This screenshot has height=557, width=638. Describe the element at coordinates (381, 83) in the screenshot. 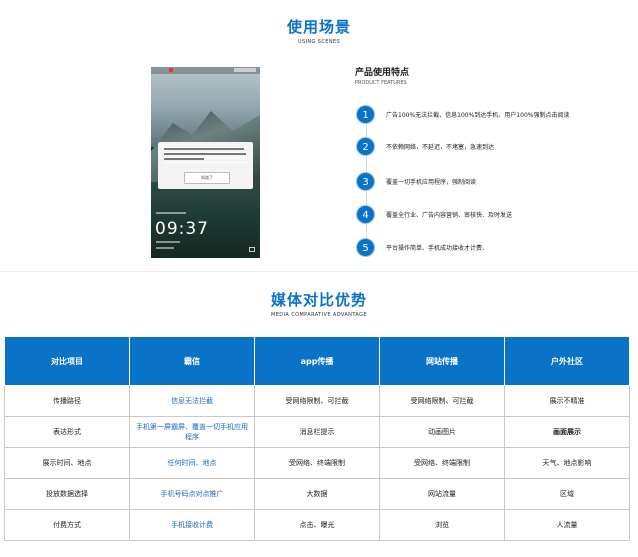

I see `features-subtitle: PRODUCT FEATURES` at that location.